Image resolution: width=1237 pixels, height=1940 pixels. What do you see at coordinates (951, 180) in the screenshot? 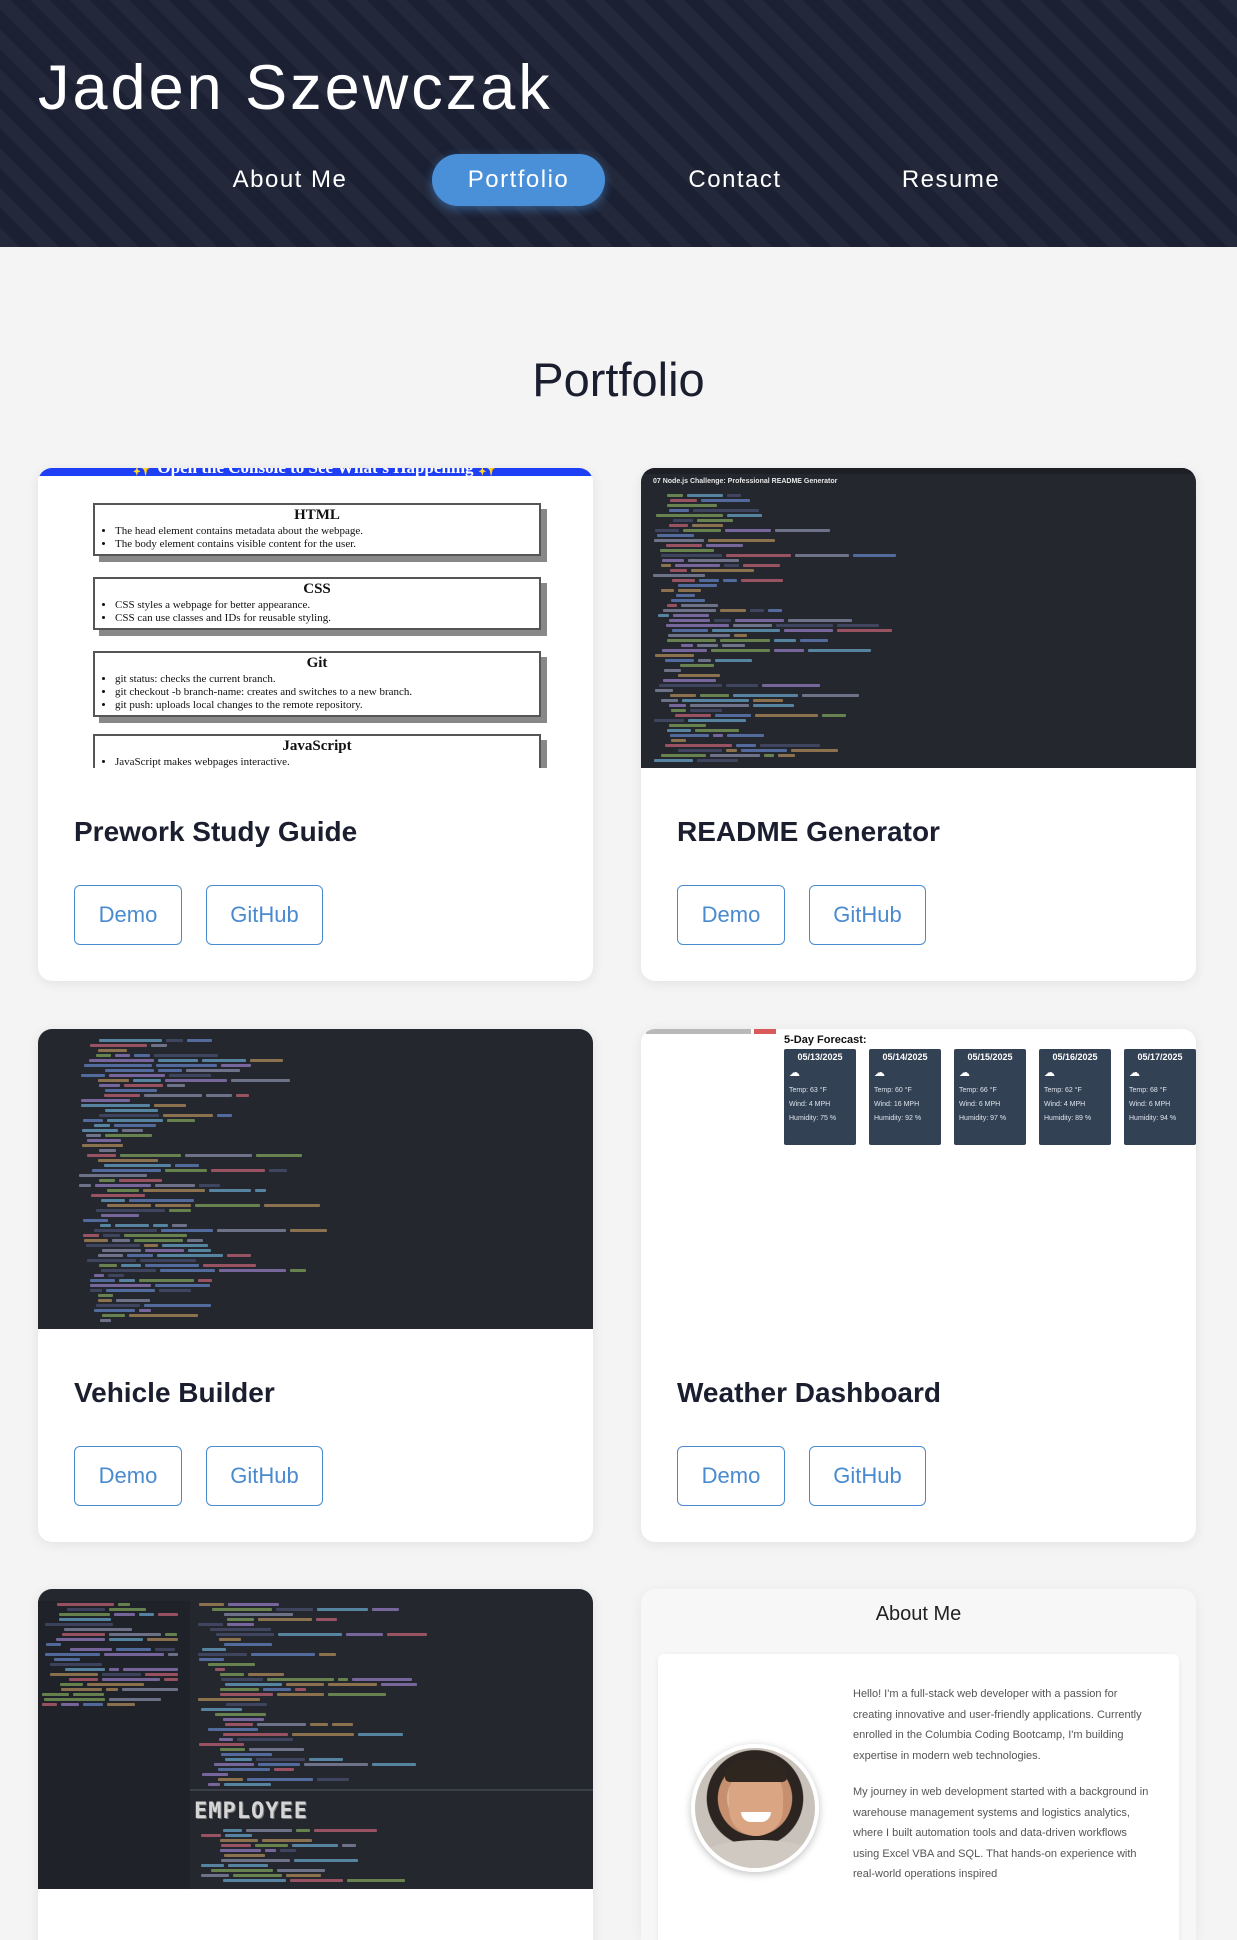
I see `nav-resume: Resume` at bounding box center [951, 180].